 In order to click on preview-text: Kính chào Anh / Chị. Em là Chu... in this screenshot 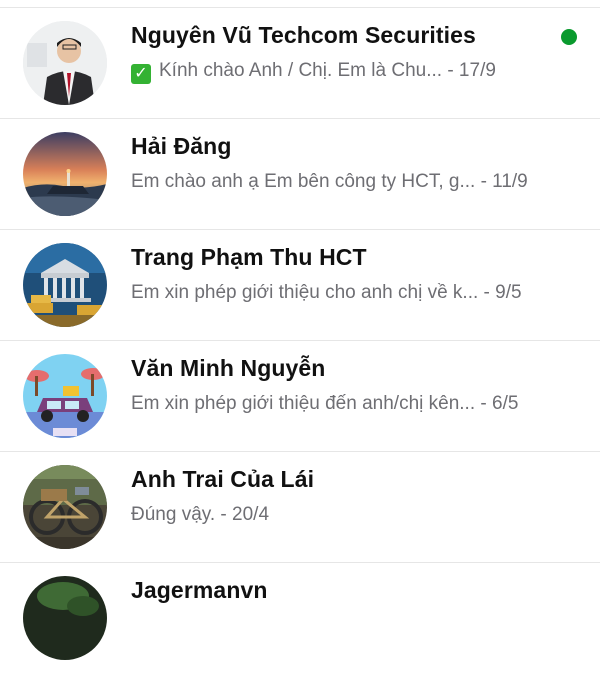, I will do `click(301, 70)`.